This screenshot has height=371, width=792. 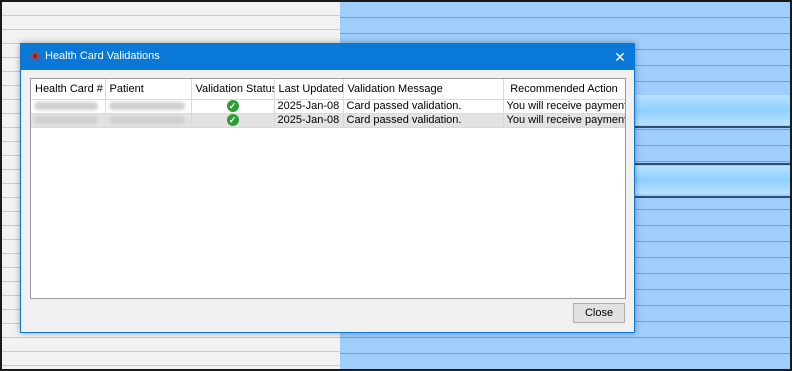 What do you see at coordinates (35, 56) in the screenshot?
I see `app-logo-icon` at bounding box center [35, 56].